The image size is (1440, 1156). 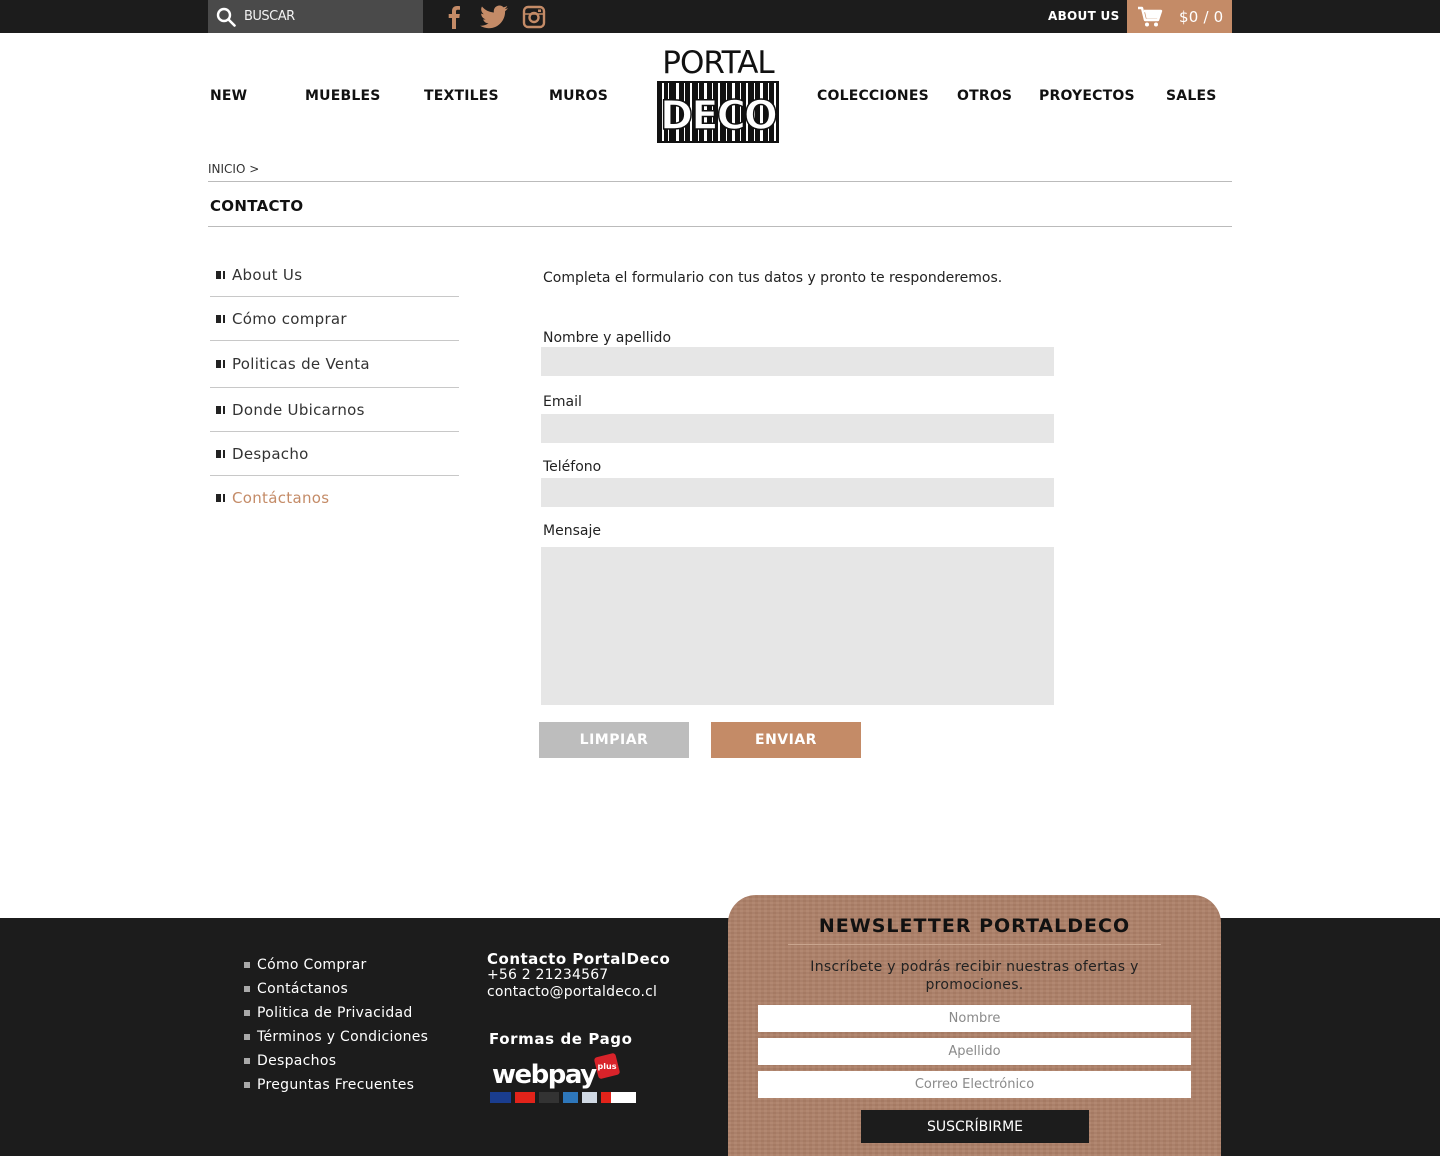 I want to click on clear-button: LIMPIAR, so click(x=614, y=740).